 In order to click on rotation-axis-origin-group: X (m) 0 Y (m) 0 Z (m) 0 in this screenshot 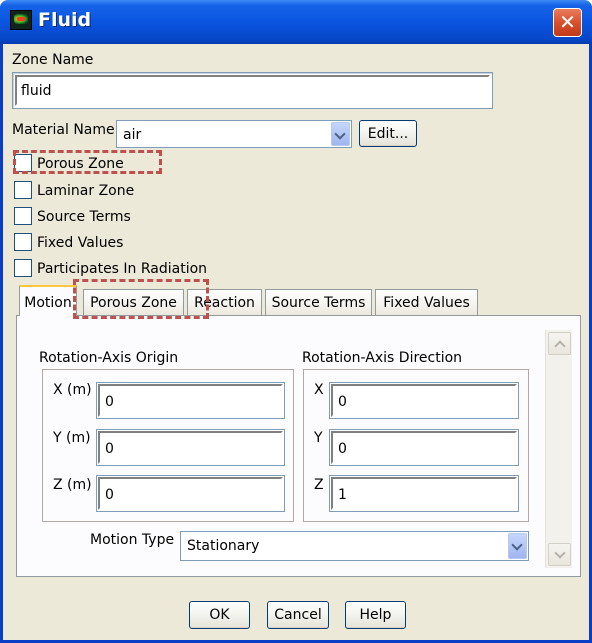, I will do `click(168, 445)`.